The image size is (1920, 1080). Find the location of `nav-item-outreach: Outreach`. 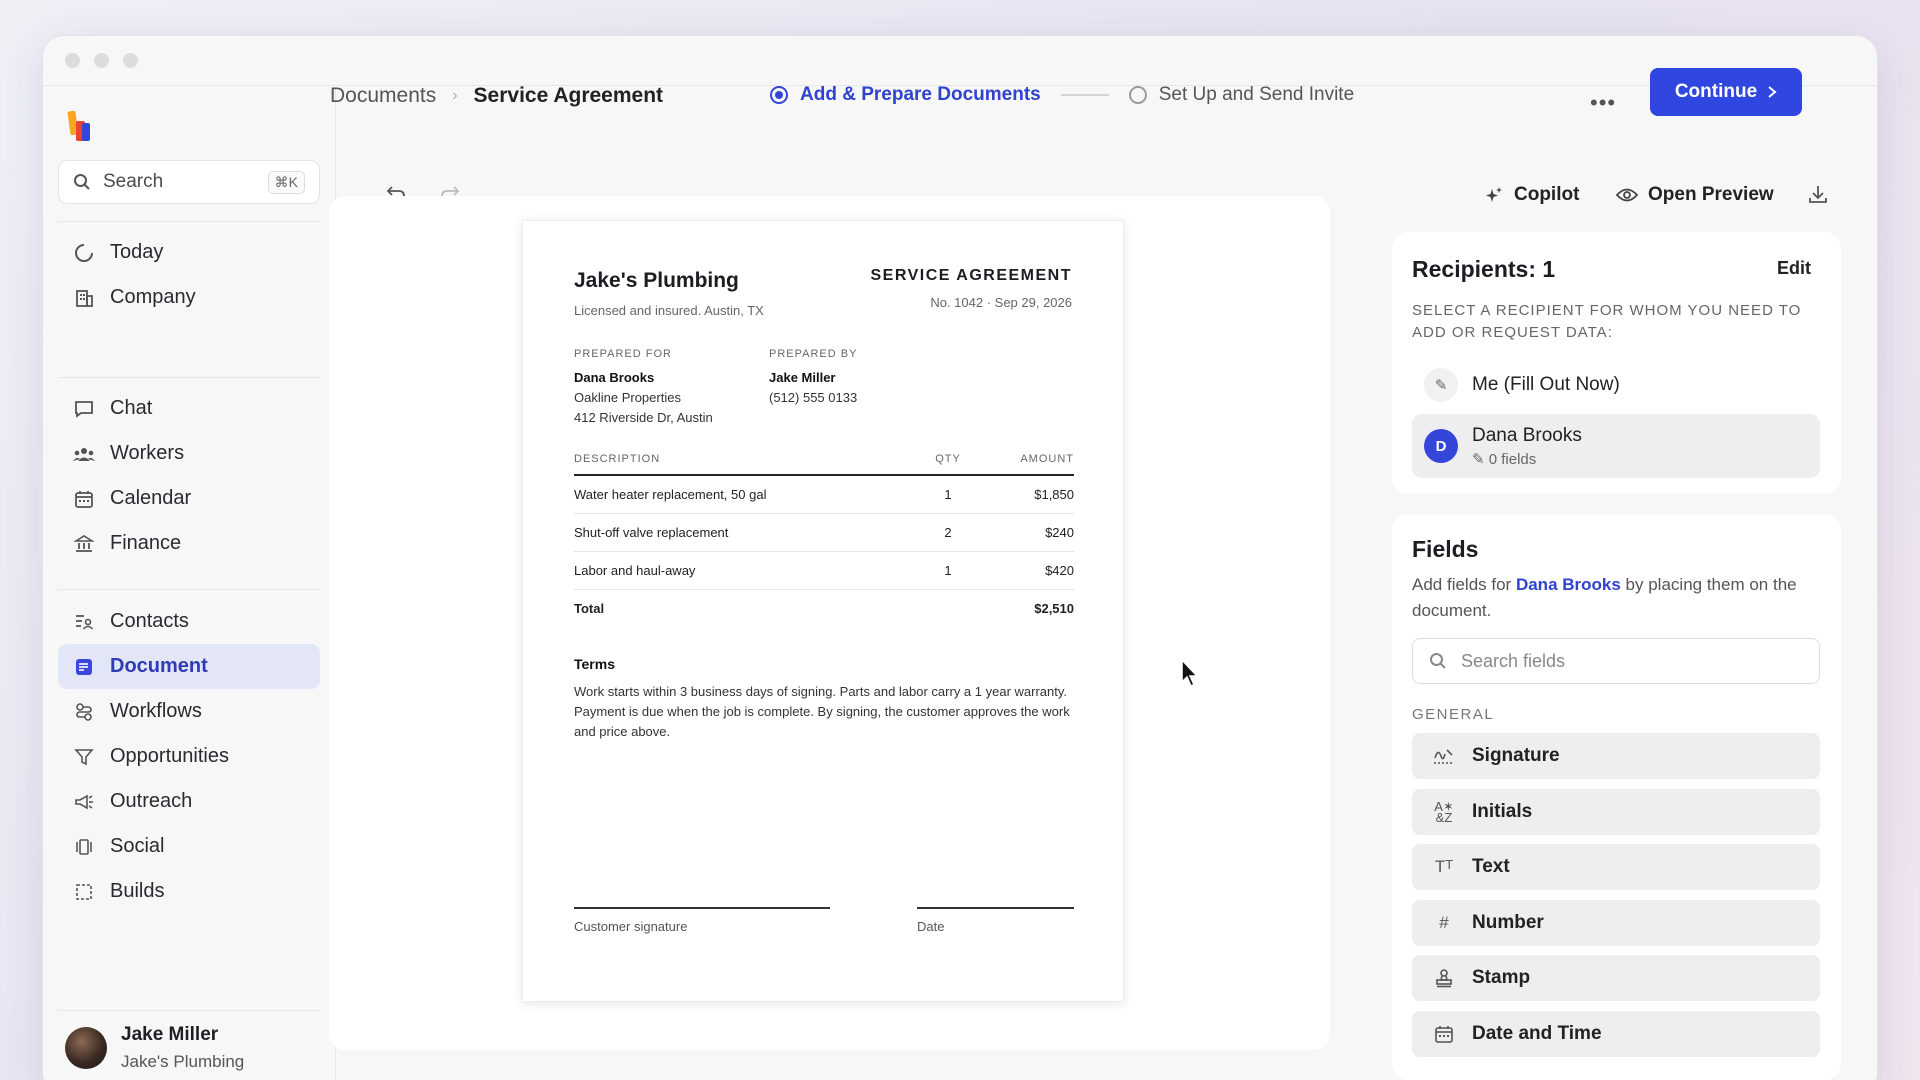

nav-item-outreach: Outreach is located at coordinates (189, 801).